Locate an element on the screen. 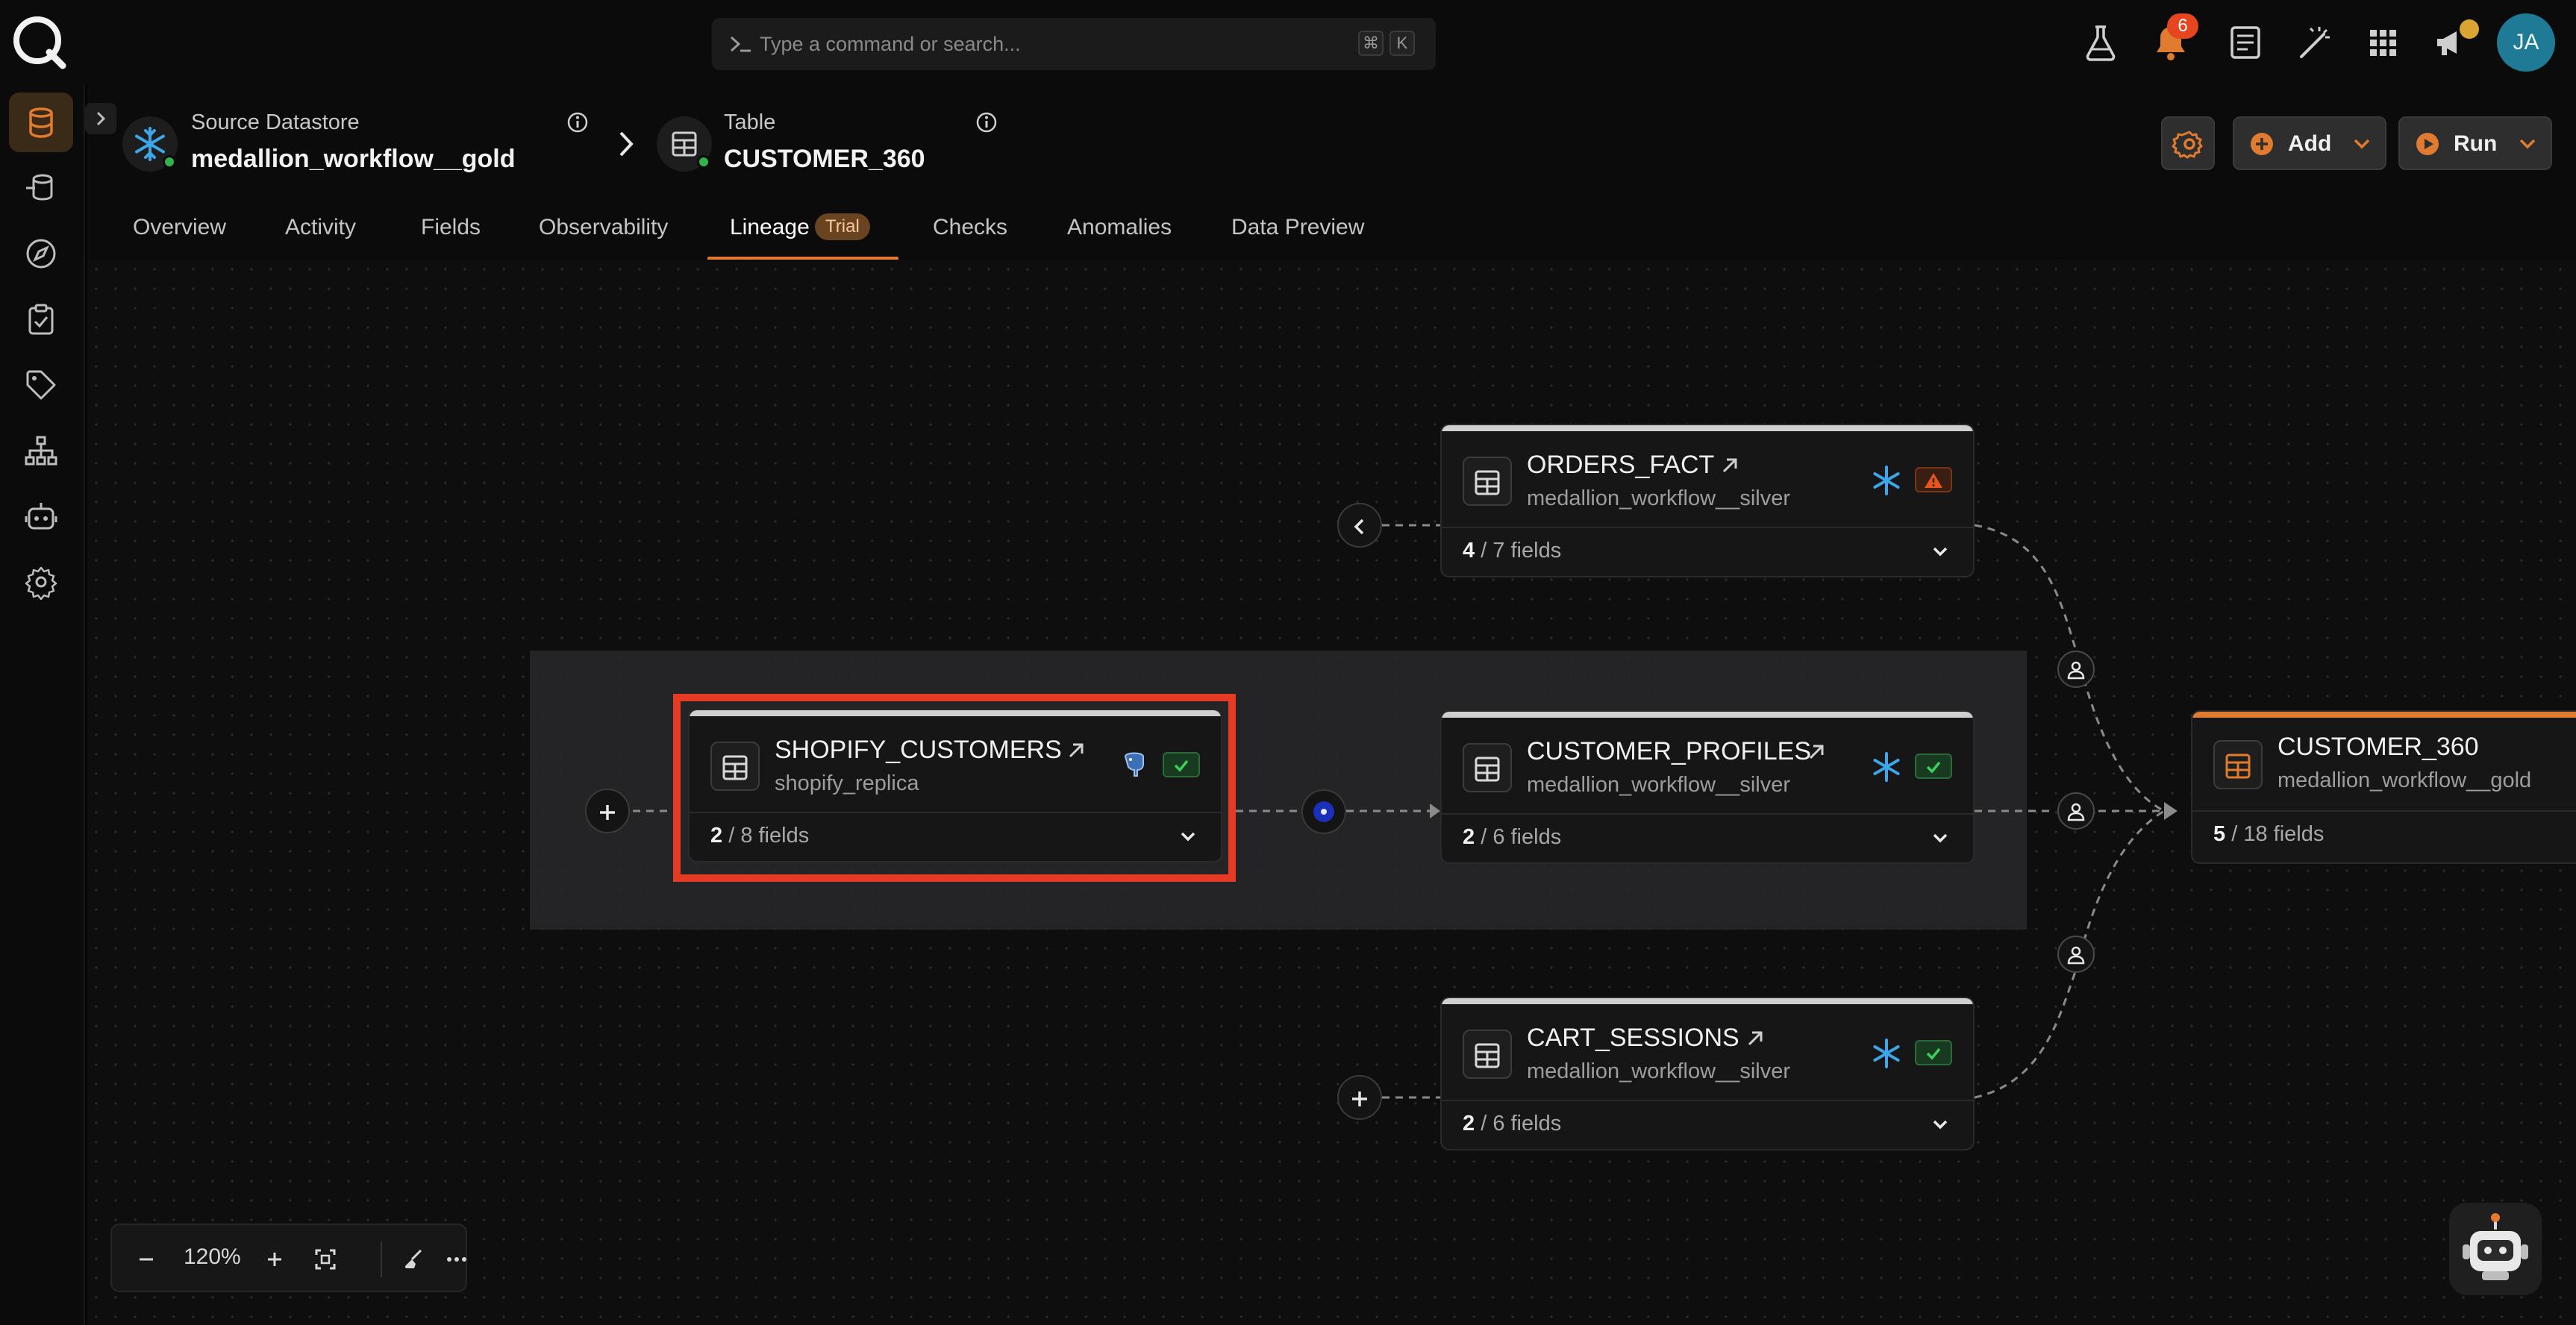 This screenshot has width=2576, height=1325. toolbar-separator is located at coordinates (381, 1259).